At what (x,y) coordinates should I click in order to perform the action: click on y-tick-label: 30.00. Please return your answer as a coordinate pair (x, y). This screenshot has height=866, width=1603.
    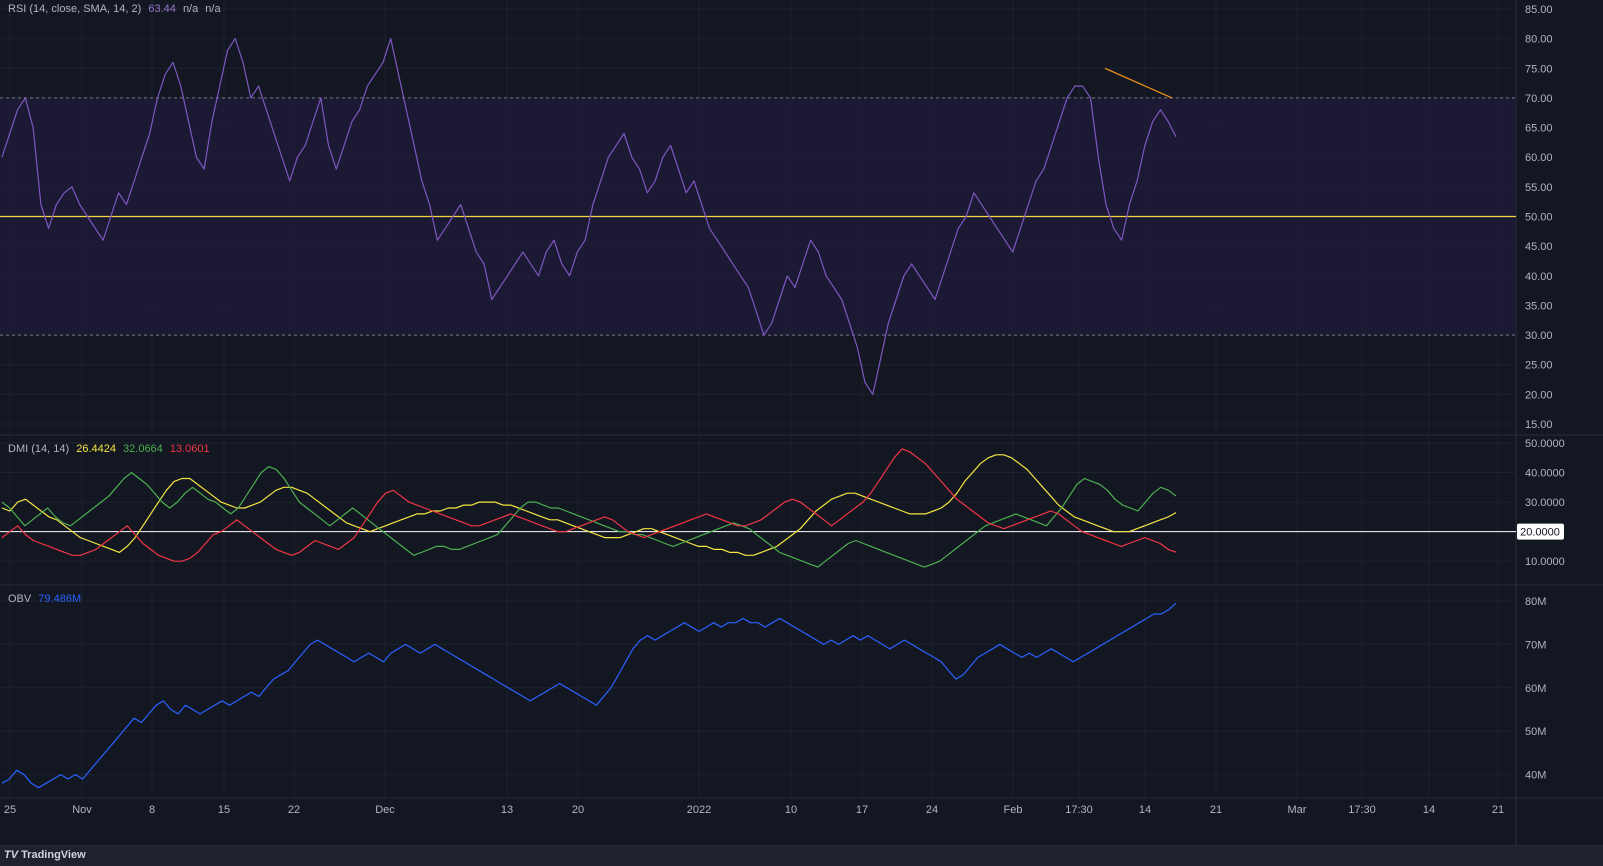
    Looking at the image, I should click on (1539, 336).